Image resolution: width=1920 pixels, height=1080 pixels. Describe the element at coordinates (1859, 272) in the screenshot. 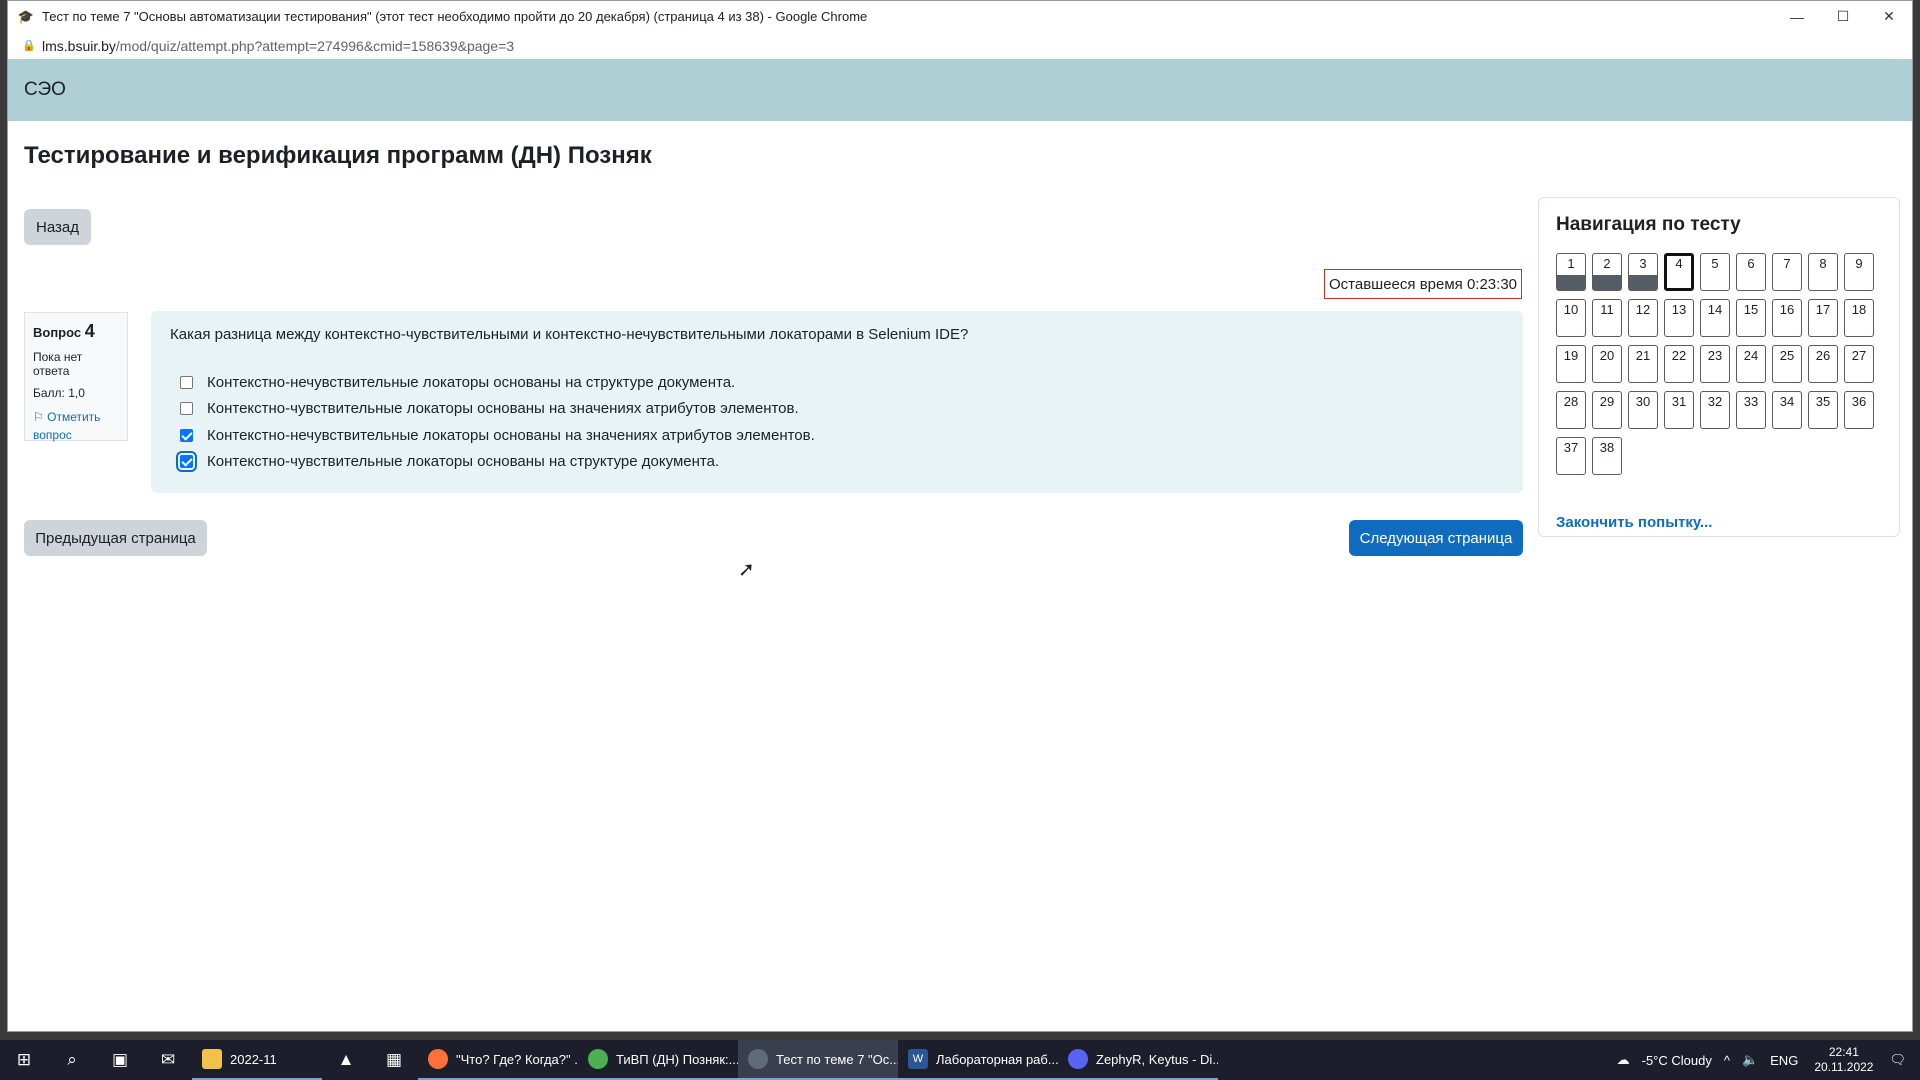

I see `quiz-nav-question-9: 9` at that location.